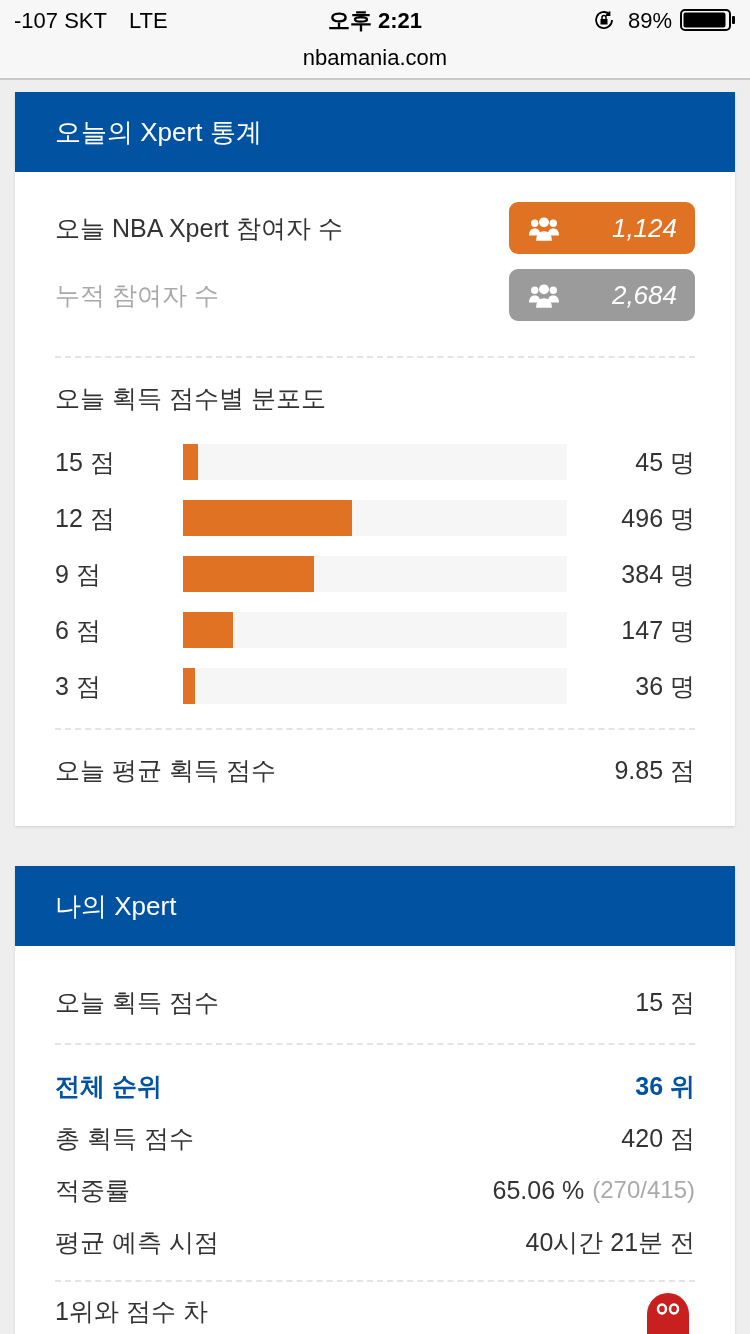  Describe the element at coordinates (657, 574) in the screenshot. I see `count-label: 384 명` at that location.